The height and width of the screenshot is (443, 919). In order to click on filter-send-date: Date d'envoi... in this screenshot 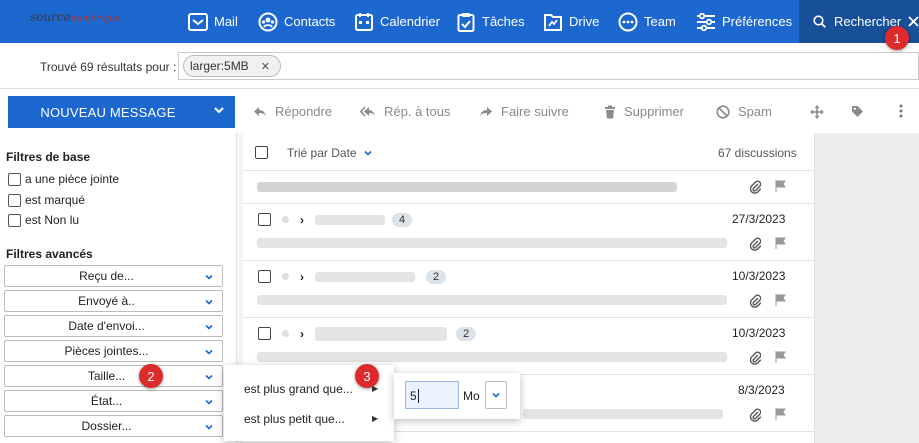, I will do `click(113, 326)`.